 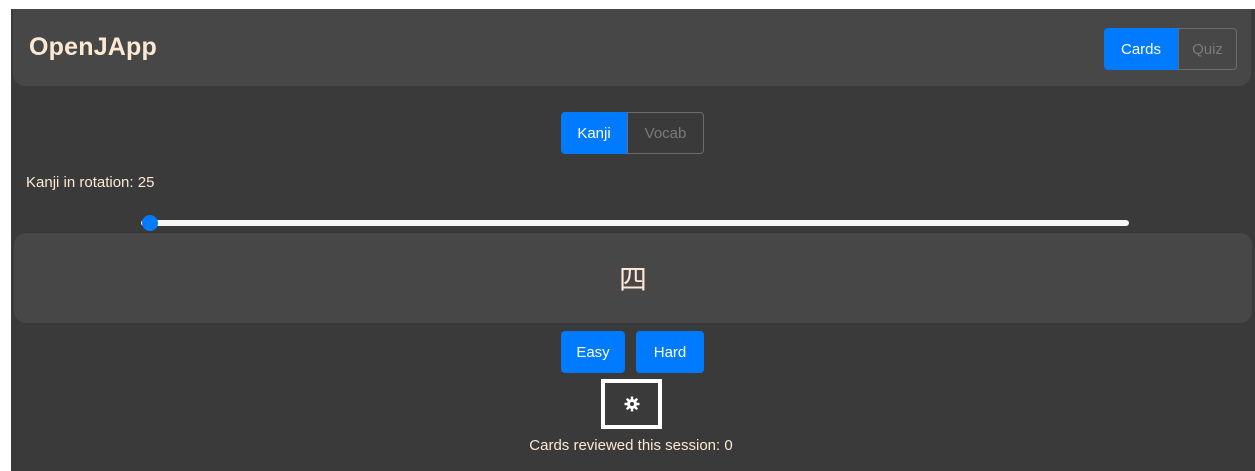 I want to click on slider-track, so click(x=635, y=223).